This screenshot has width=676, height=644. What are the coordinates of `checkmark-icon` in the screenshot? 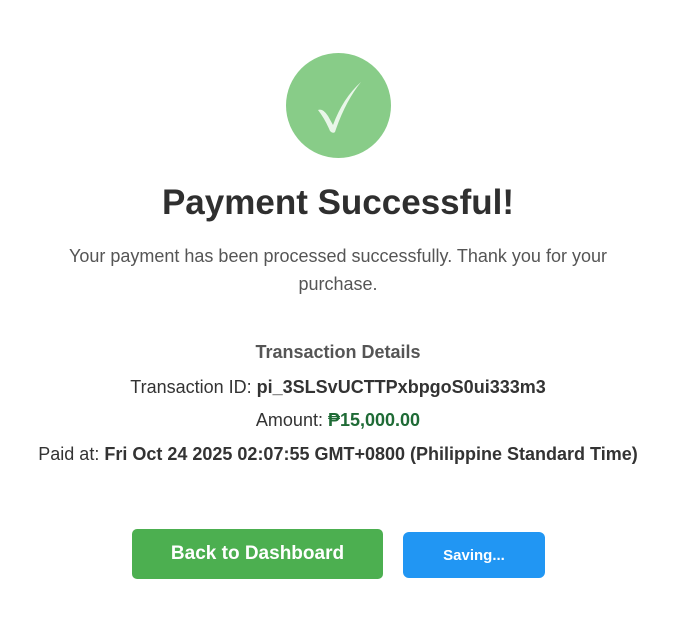 It's located at (339, 107).